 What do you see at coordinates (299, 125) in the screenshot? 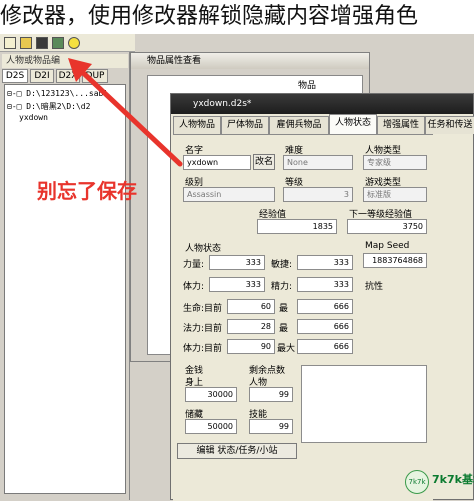
I see `tab-mercenary-items: 雇佣兵物品` at bounding box center [299, 125].